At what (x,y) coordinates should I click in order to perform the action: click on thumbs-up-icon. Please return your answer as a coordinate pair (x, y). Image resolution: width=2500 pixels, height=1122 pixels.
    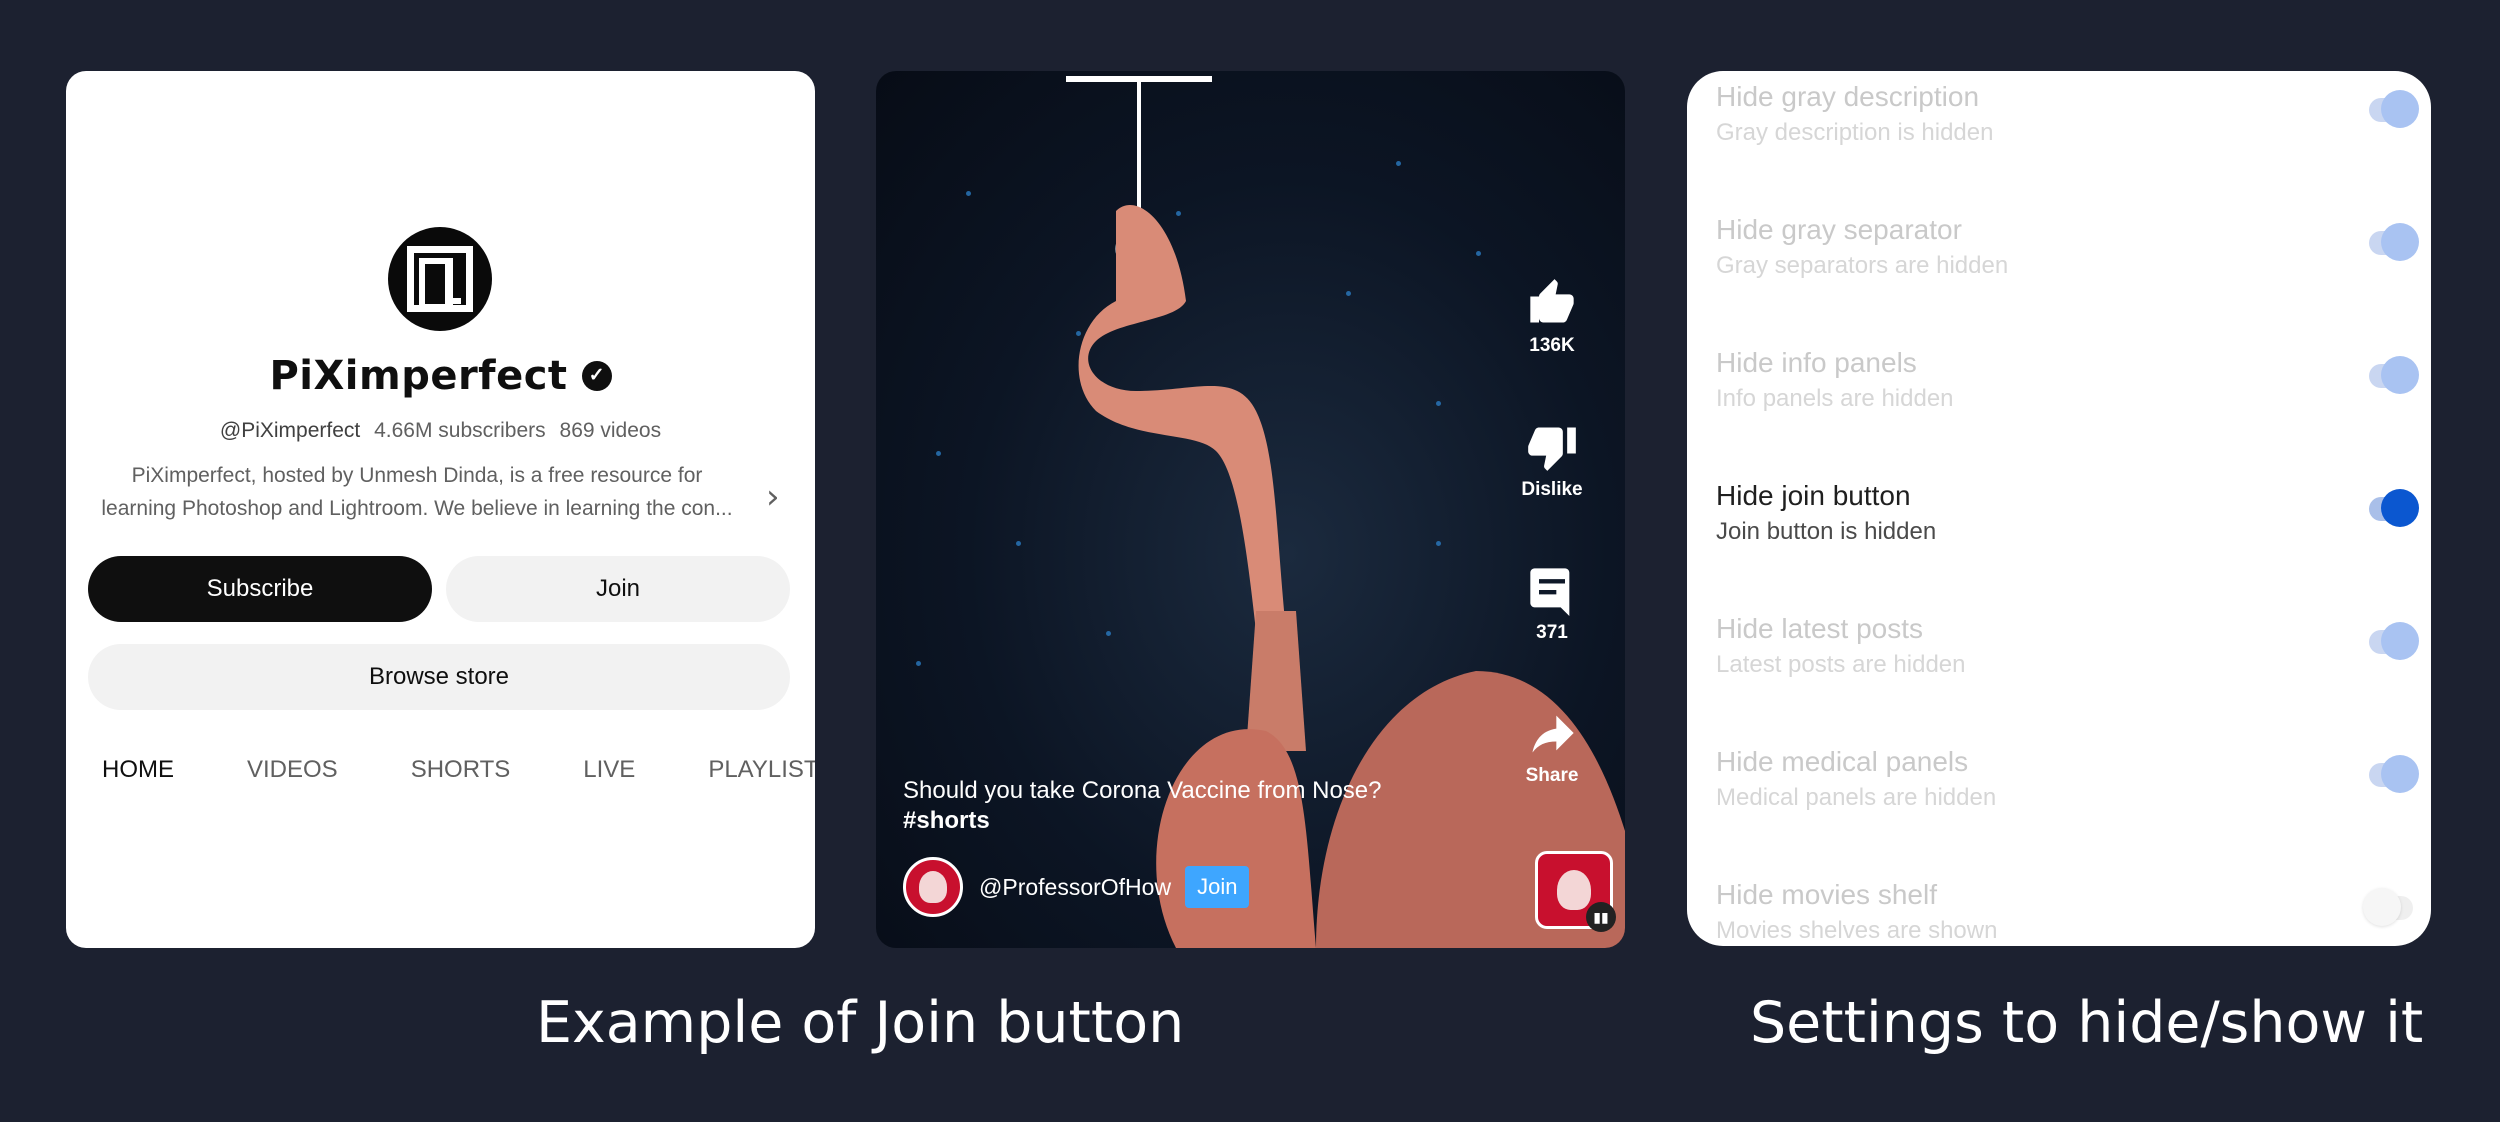
    Looking at the image, I should click on (1552, 301).